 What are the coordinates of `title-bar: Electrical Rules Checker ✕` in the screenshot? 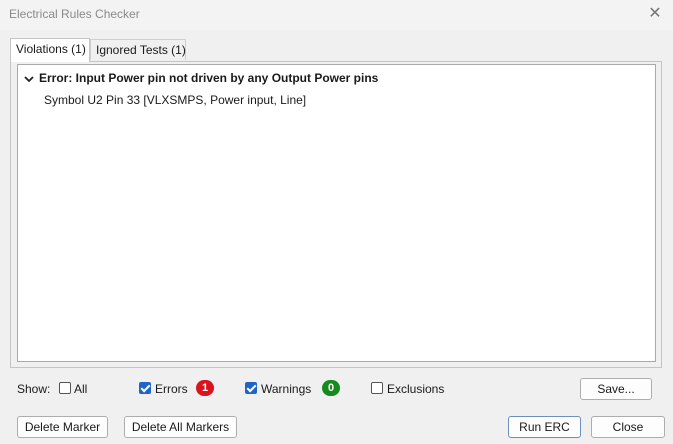 It's located at (336, 15).